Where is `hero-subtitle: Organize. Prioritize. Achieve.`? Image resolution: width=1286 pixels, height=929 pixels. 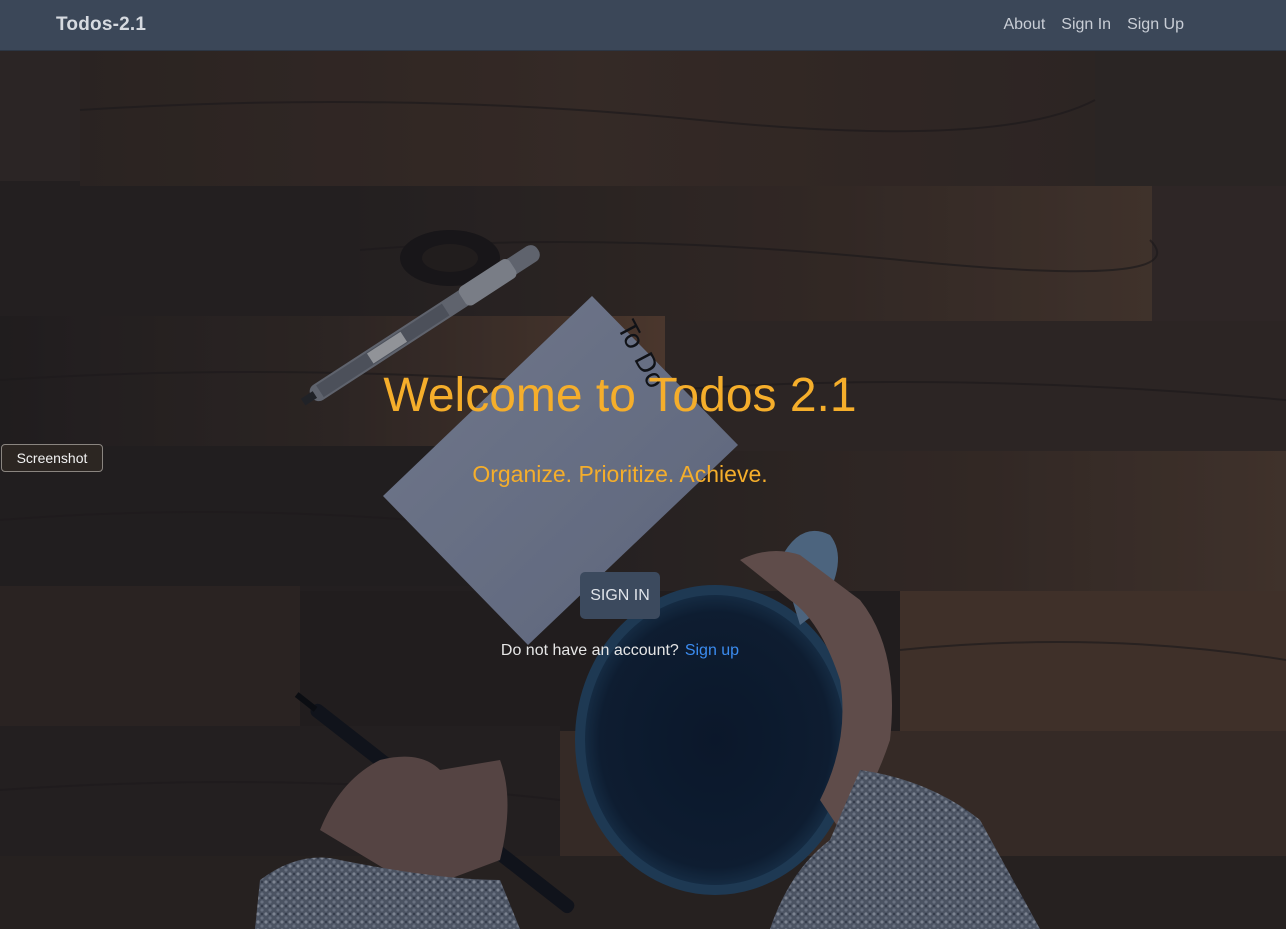
hero-subtitle: Organize. Prioritize. Achieve. is located at coordinates (620, 474).